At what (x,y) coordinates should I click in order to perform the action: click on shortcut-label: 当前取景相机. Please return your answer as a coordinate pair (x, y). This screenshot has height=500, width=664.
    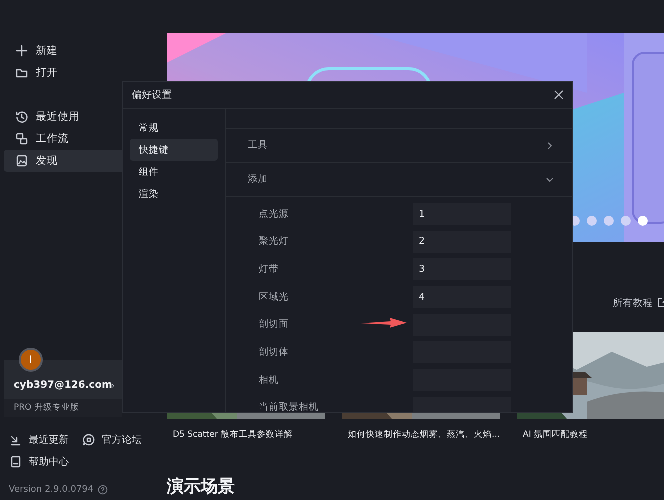
    Looking at the image, I should click on (289, 407).